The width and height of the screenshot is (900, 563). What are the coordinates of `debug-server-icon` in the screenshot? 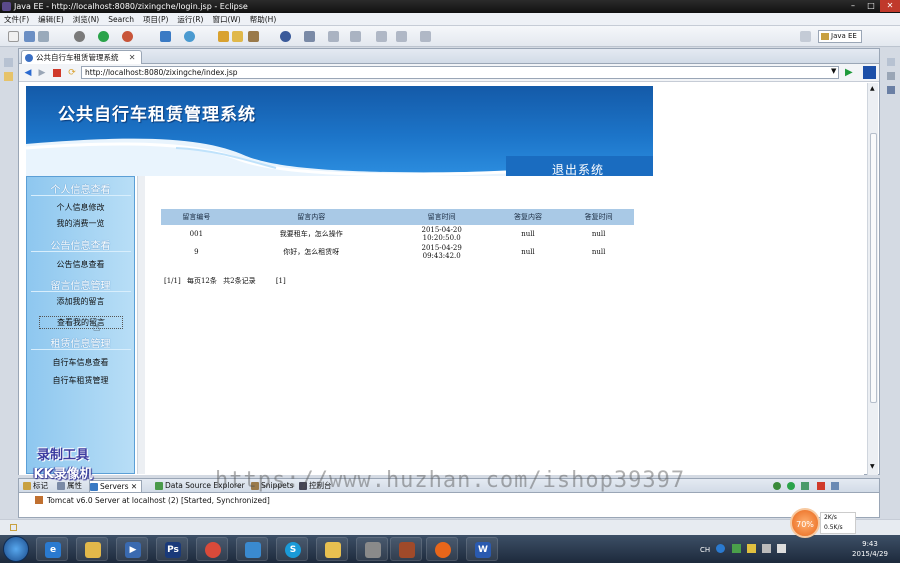 It's located at (777, 486).